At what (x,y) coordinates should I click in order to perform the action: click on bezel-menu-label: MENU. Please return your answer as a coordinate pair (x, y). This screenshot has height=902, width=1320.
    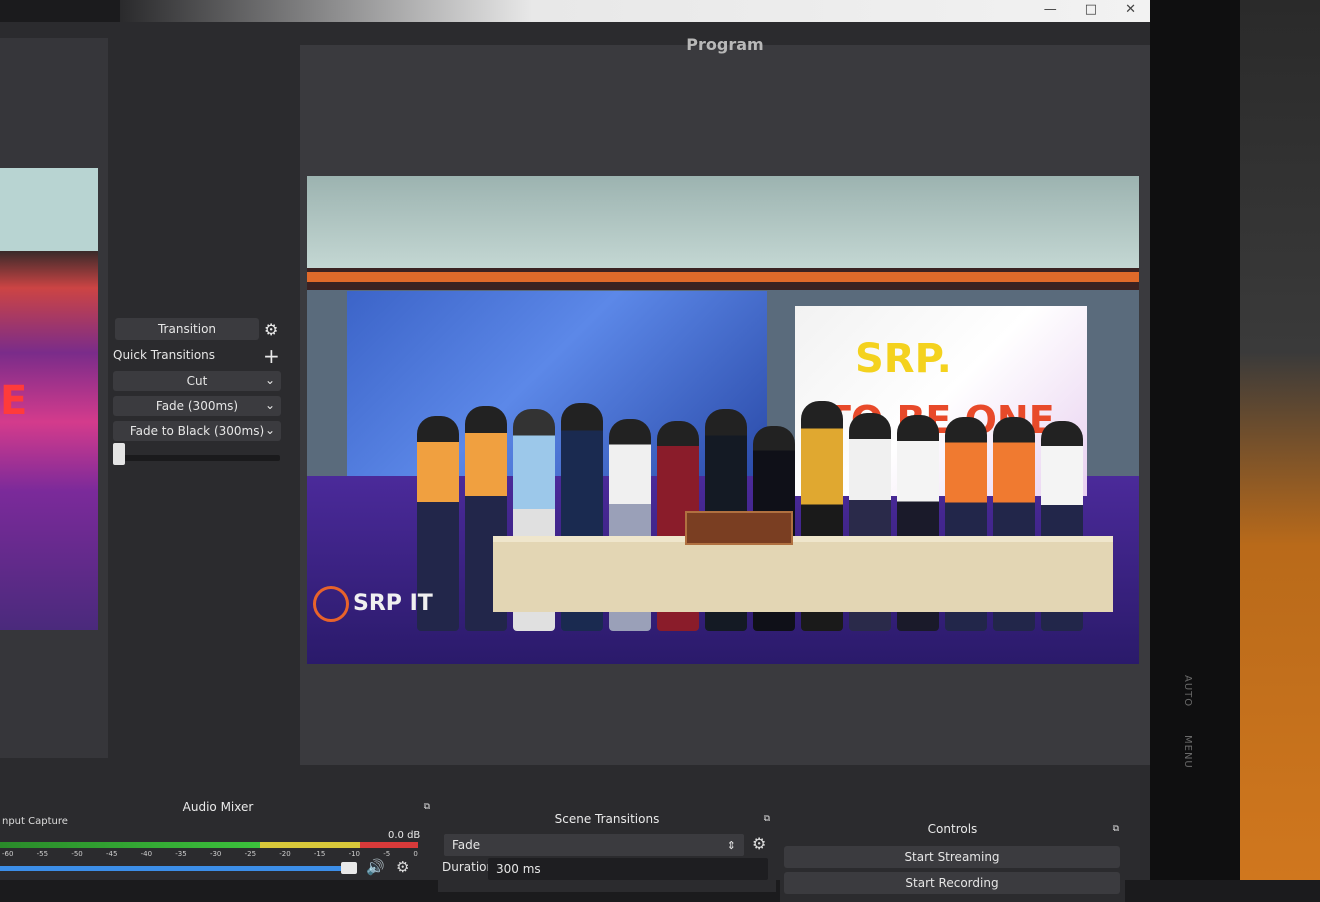
    Looking at the image, I should click on (1187, 752).